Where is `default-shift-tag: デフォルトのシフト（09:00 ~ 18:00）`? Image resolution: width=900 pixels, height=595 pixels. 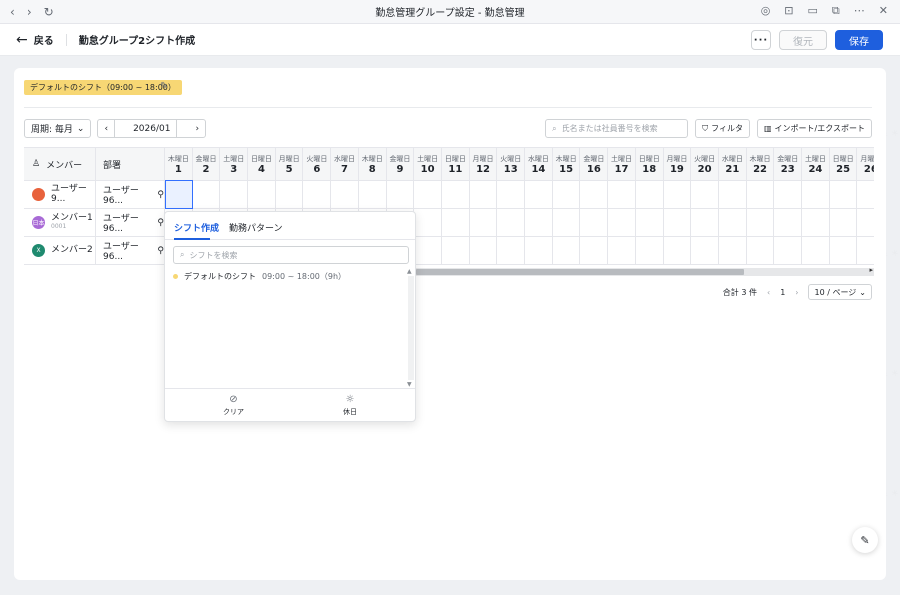
default-shift-tag: デフォルトのシフト（09:00 ~ 18:00） is located at coordinates (103, 87).